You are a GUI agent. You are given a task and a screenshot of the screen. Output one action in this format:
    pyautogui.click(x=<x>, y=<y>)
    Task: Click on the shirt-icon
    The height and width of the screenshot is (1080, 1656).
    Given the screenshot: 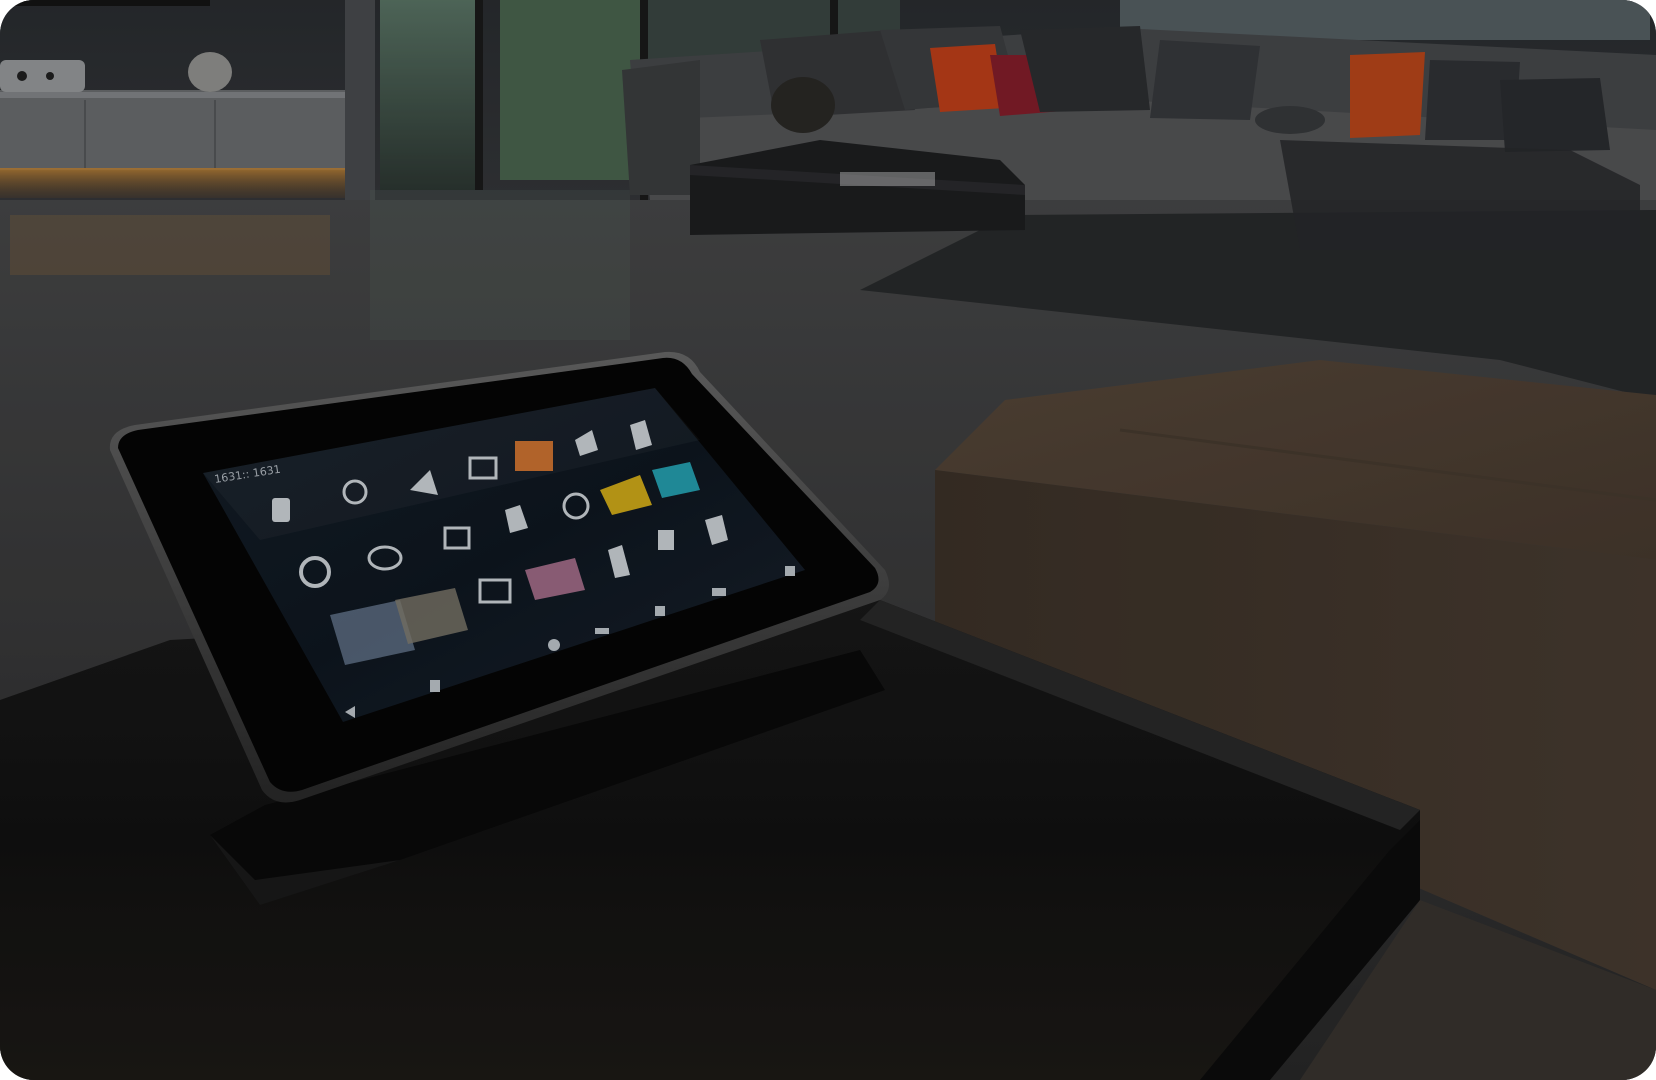 What is the action you would take?
    pyautogui.click(x=666, y=540)
    